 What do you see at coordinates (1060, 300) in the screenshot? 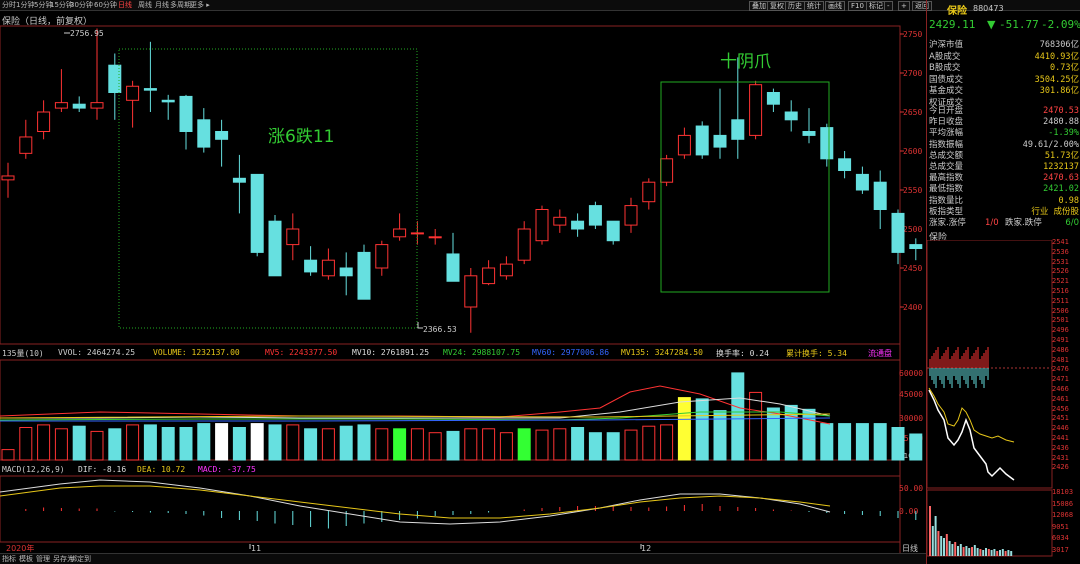
I see `mini-price-tick: 2511` at bounding box center [1060, 300].